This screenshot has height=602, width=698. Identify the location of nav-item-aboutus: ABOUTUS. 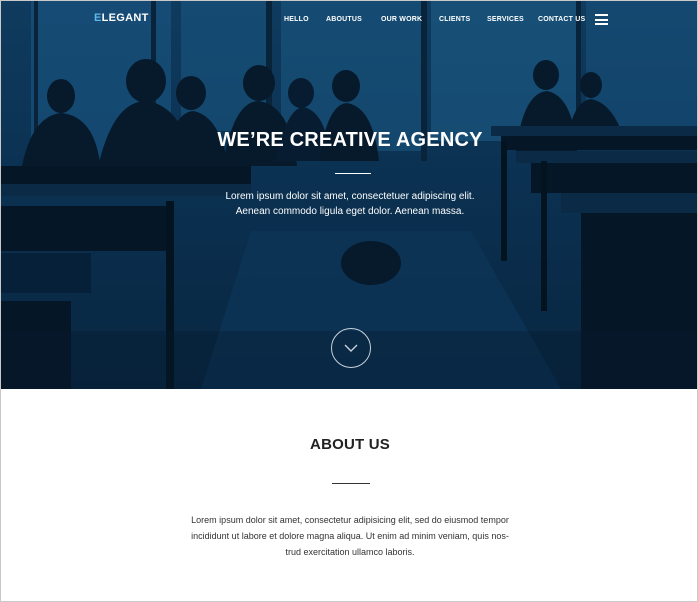
(344, 19).